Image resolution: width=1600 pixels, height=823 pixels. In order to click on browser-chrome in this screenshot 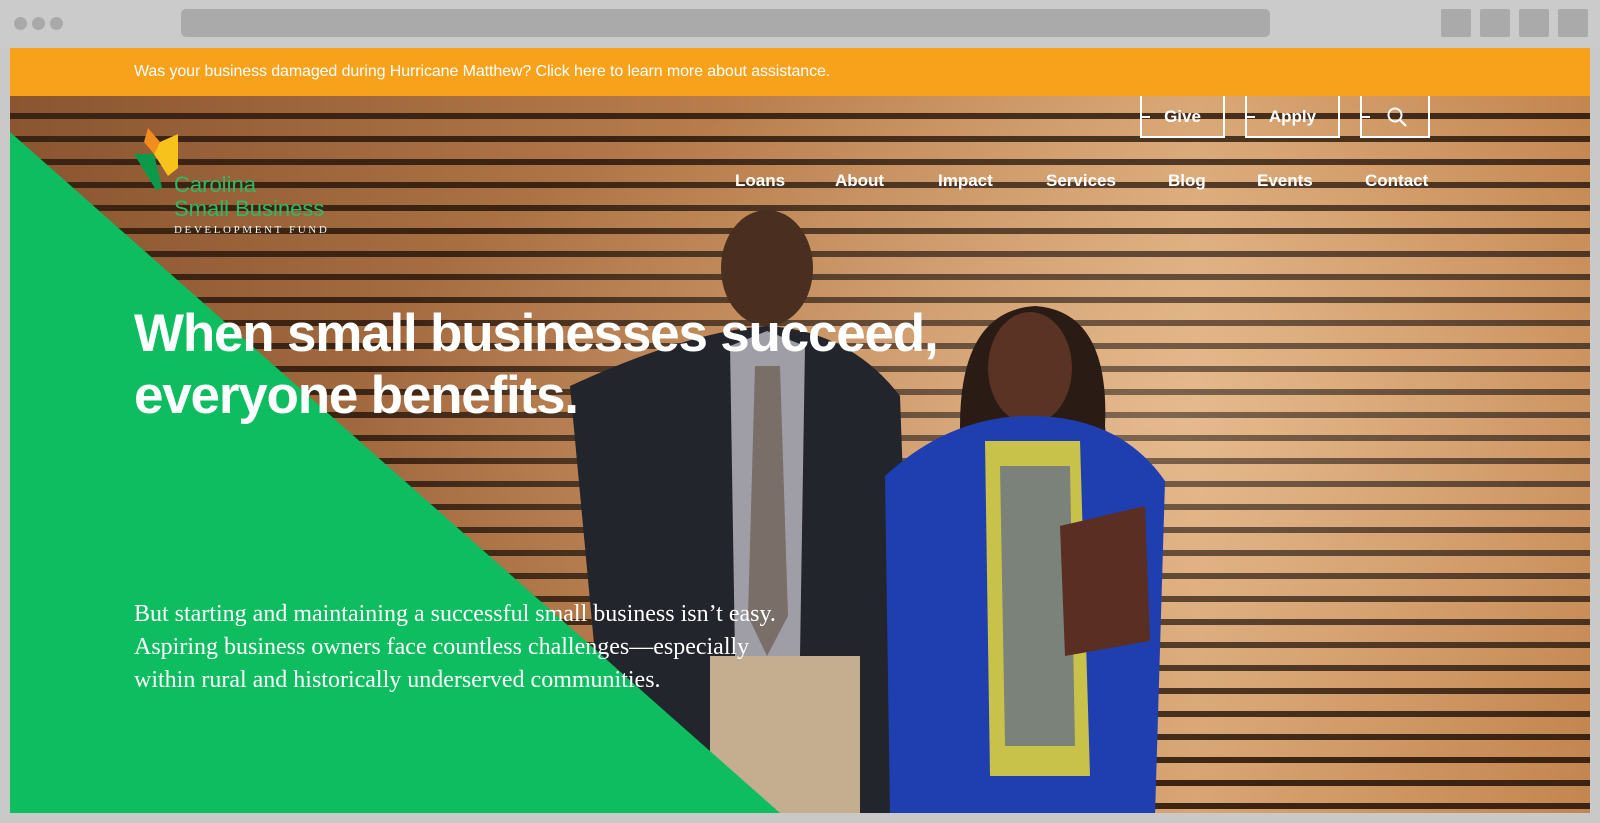, I will do `click(800, 24)`.